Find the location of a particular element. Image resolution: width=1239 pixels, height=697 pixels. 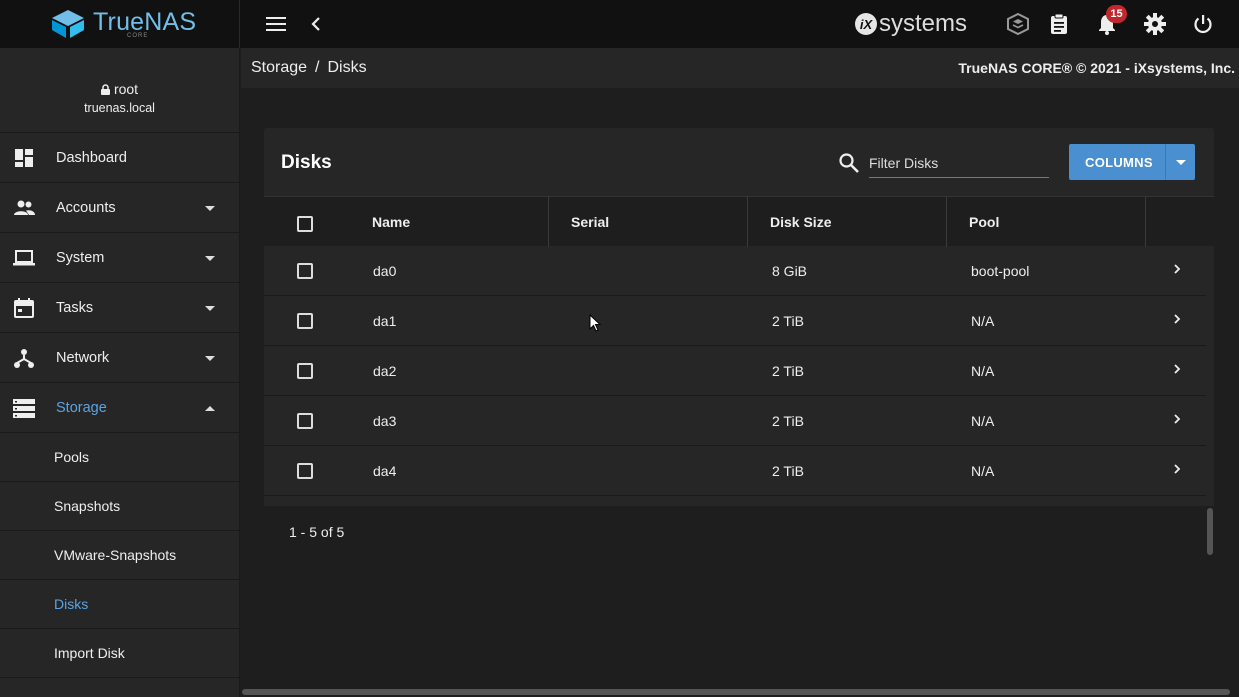

sidebar-item-label: System is located at coordinates (80, 257).